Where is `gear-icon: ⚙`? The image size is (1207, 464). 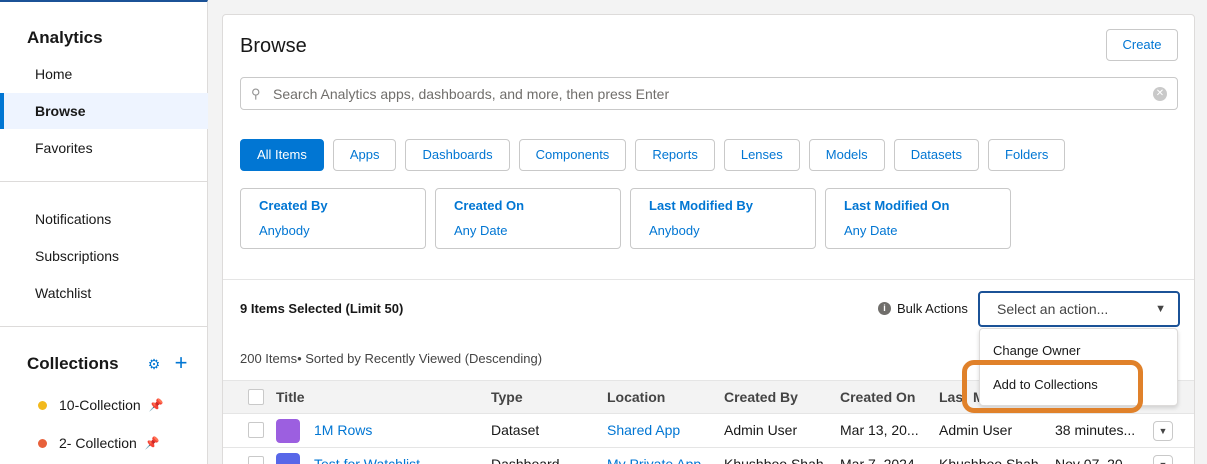
gear-icon: ⚙ is located at coordinates (154, 364).